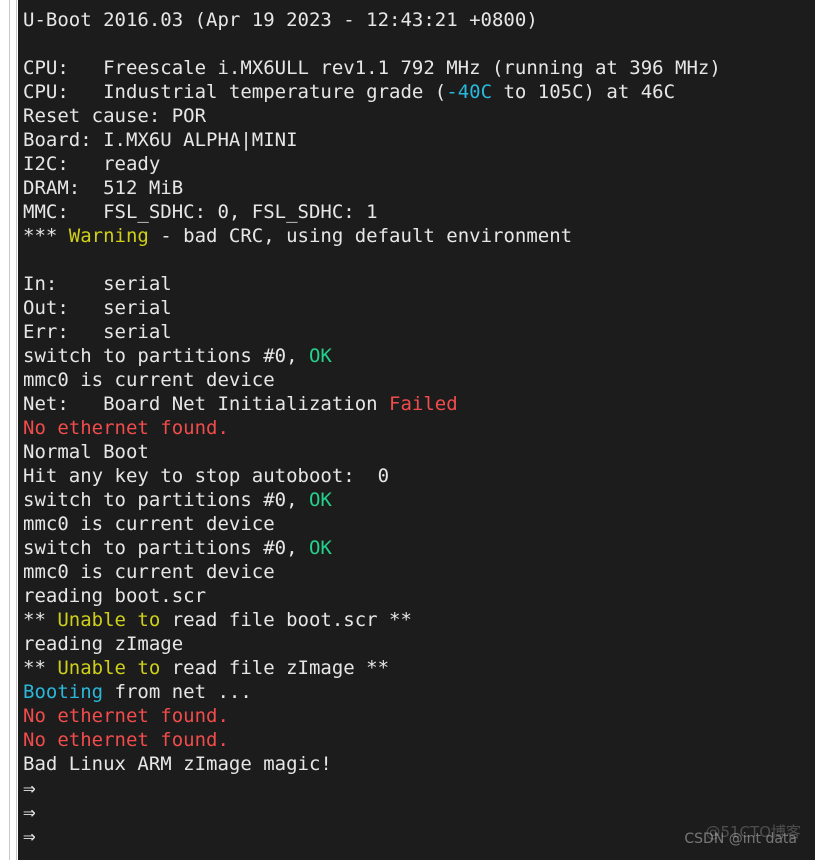 The height and width of the screenshot is (860, 815). I want to click on terminal-text-segment: -40C, so click(469, 92).